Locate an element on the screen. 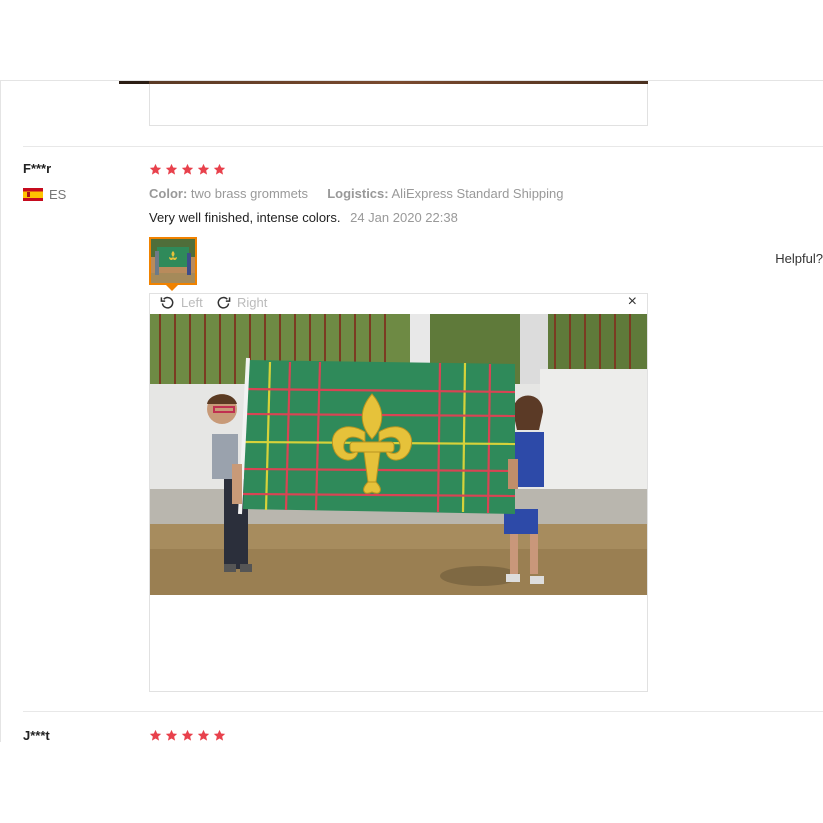  rotate-right-icon is located at coordinates (224, 302).